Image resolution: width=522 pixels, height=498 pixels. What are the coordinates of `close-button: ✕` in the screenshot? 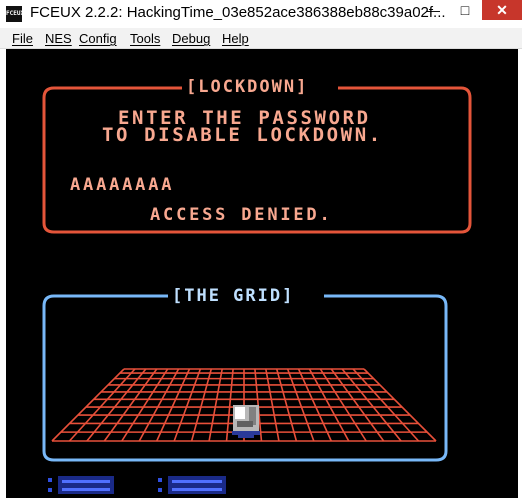 It's located at (502, 10).